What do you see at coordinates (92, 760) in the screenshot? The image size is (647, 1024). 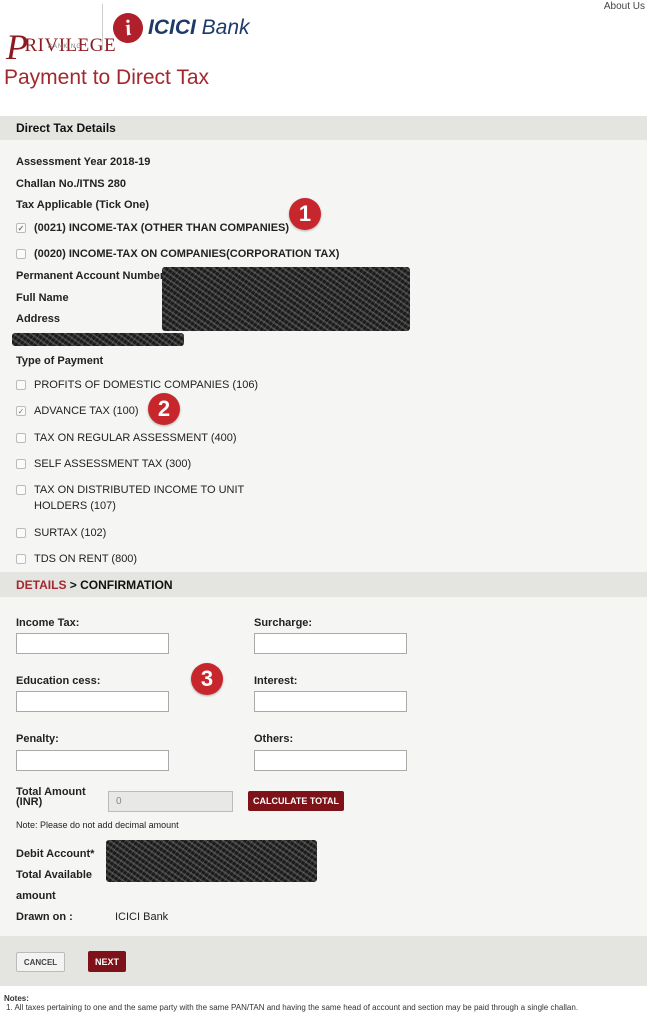 I see `penalty-input` at bounding box center [92, 760].